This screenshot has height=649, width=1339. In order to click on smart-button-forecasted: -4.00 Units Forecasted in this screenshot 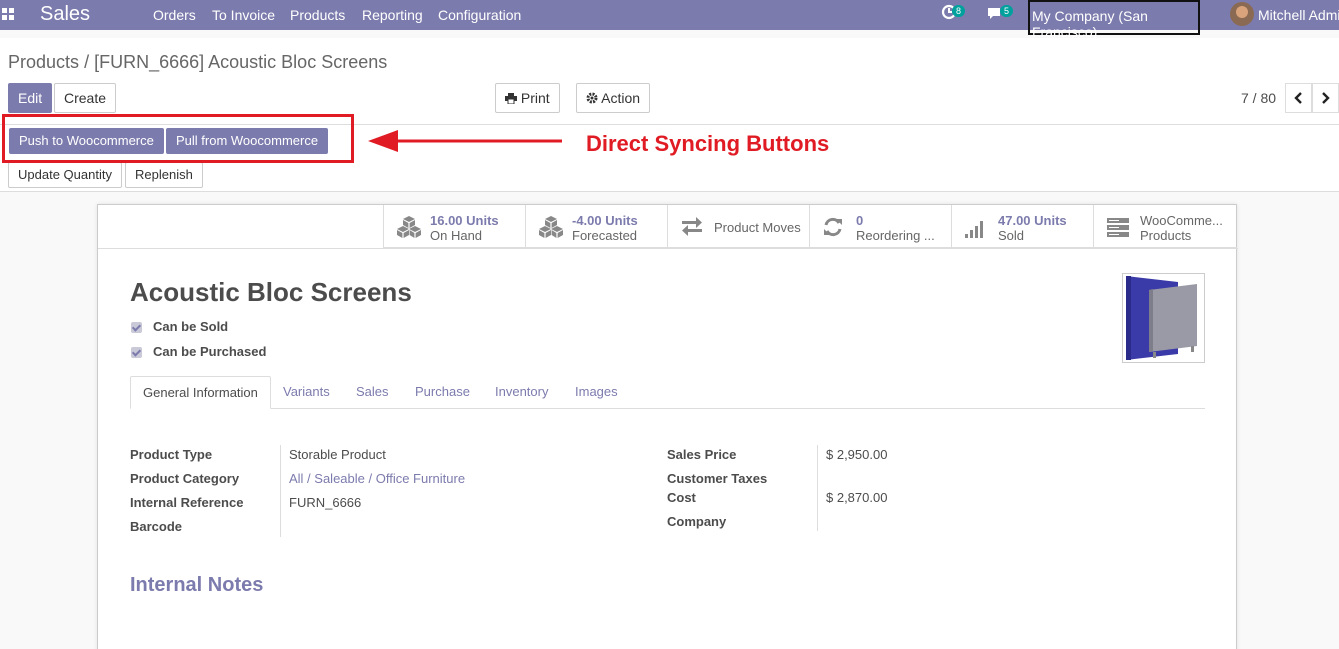, I will do `click(596, 226)`.